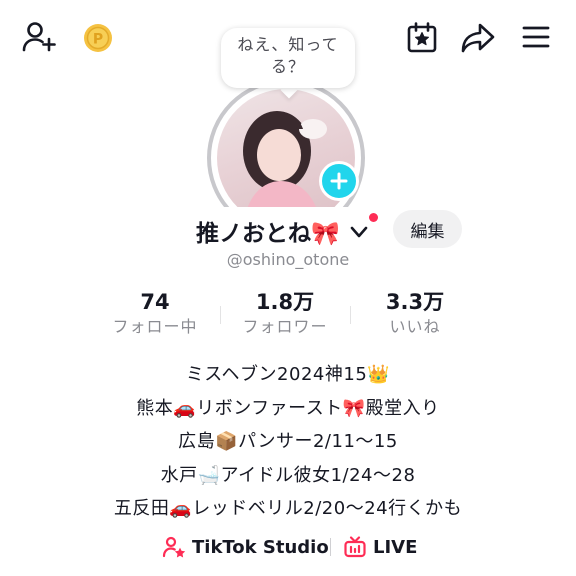 The height and width of the screenshot is (576, 576). Describe the element at coordinates (155, 326) in the screenshot. I see `stat-label: フォロー中` at that location.